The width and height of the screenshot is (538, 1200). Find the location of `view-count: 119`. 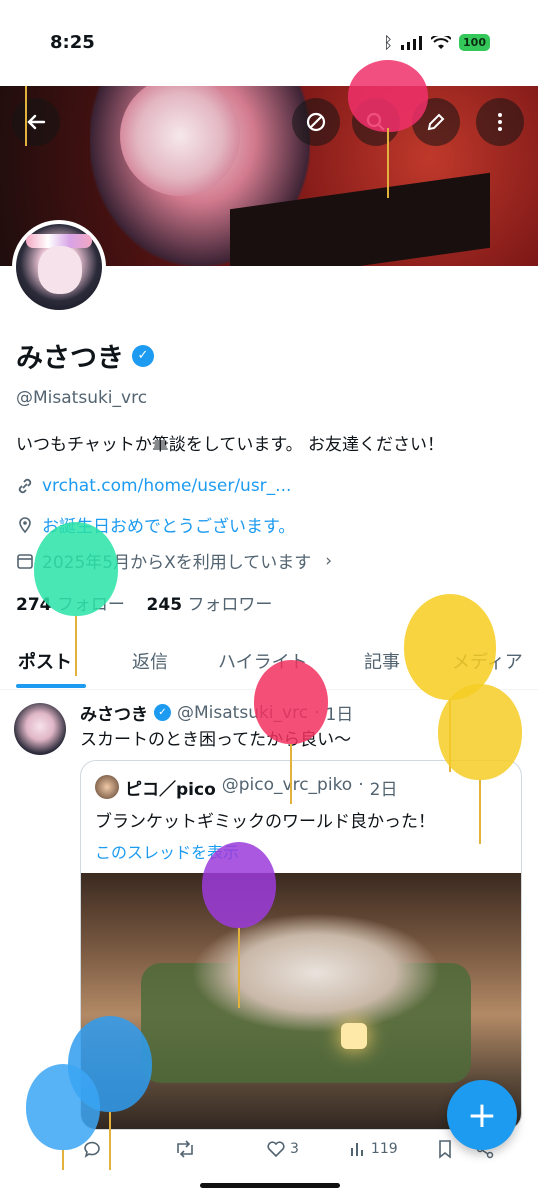

view-count: 119 is located at coordinates (384, 1149).